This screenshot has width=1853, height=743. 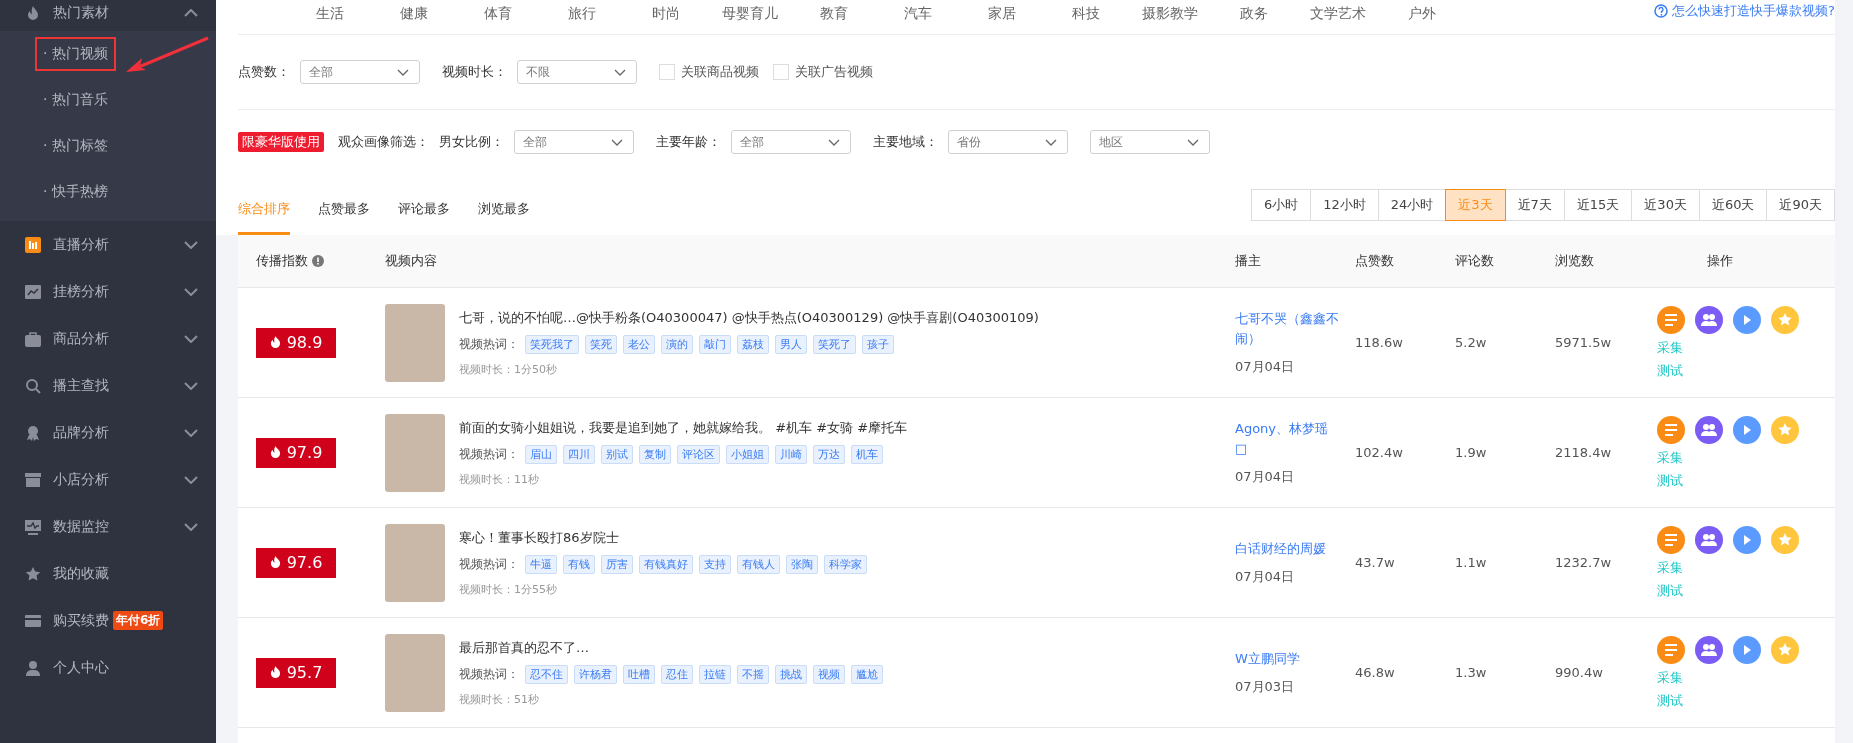 I want to click on category-link: 文学艺术, so click(x=1338, y=14).